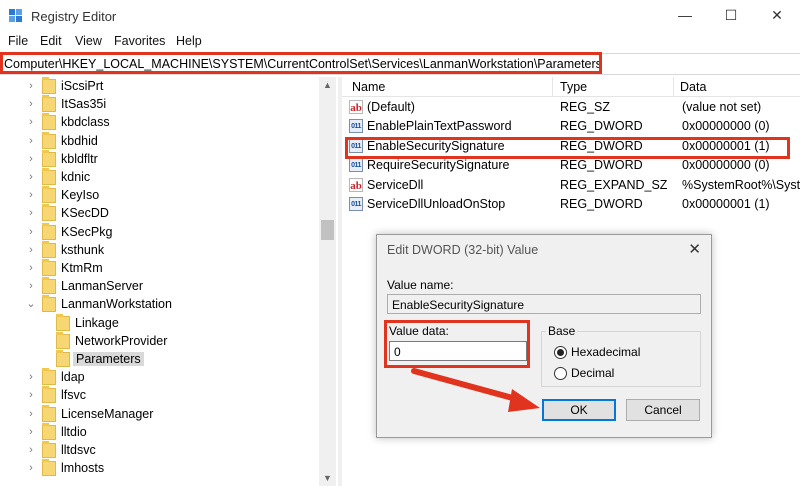 The height and width of the screenshot is (486, 800). Describe the element at coordinates (159, 359) in the screenshot. I see `tree-item: Parameters` at that location.